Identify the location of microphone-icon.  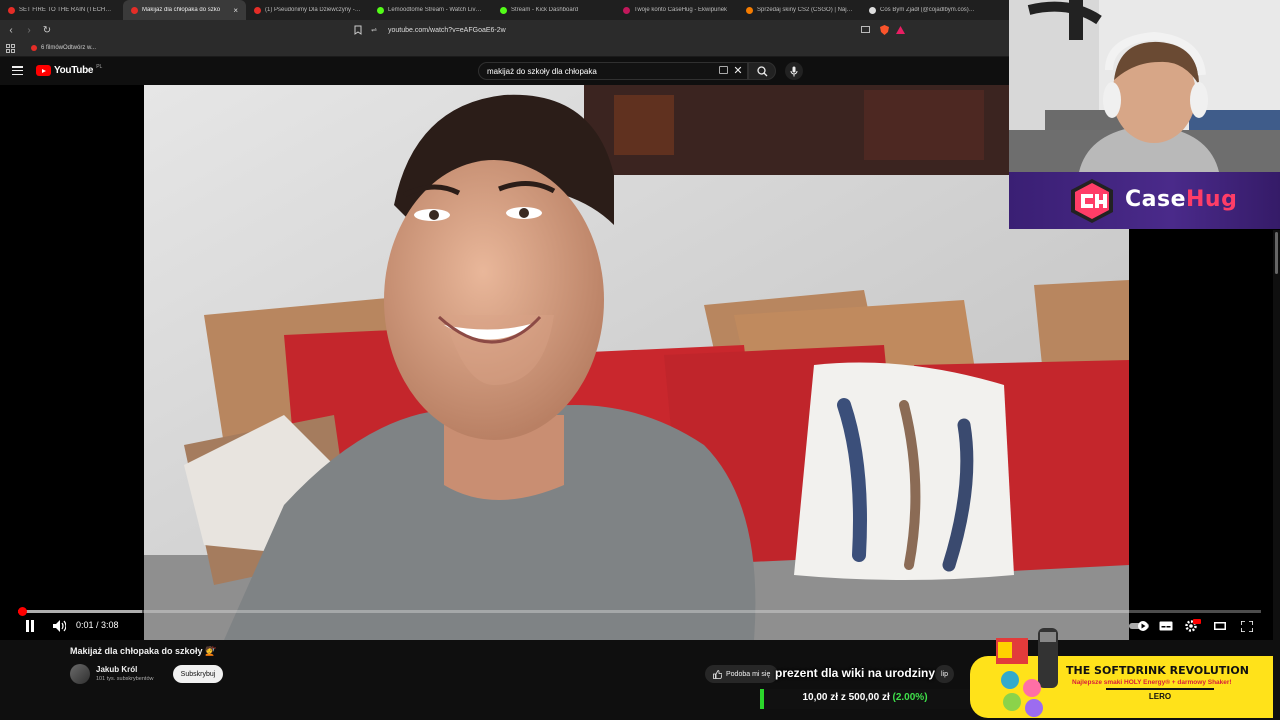
(794, 71).